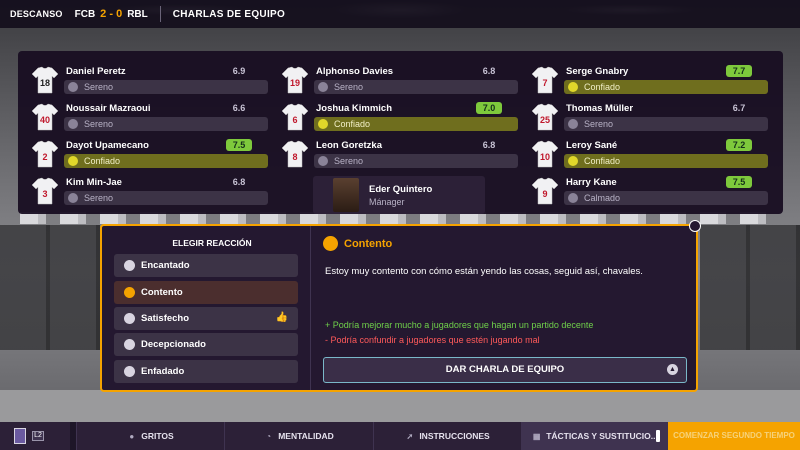  I want to click on player-card: 7 Serge Gnabry 7.7 Confiado, so click(643, 79).